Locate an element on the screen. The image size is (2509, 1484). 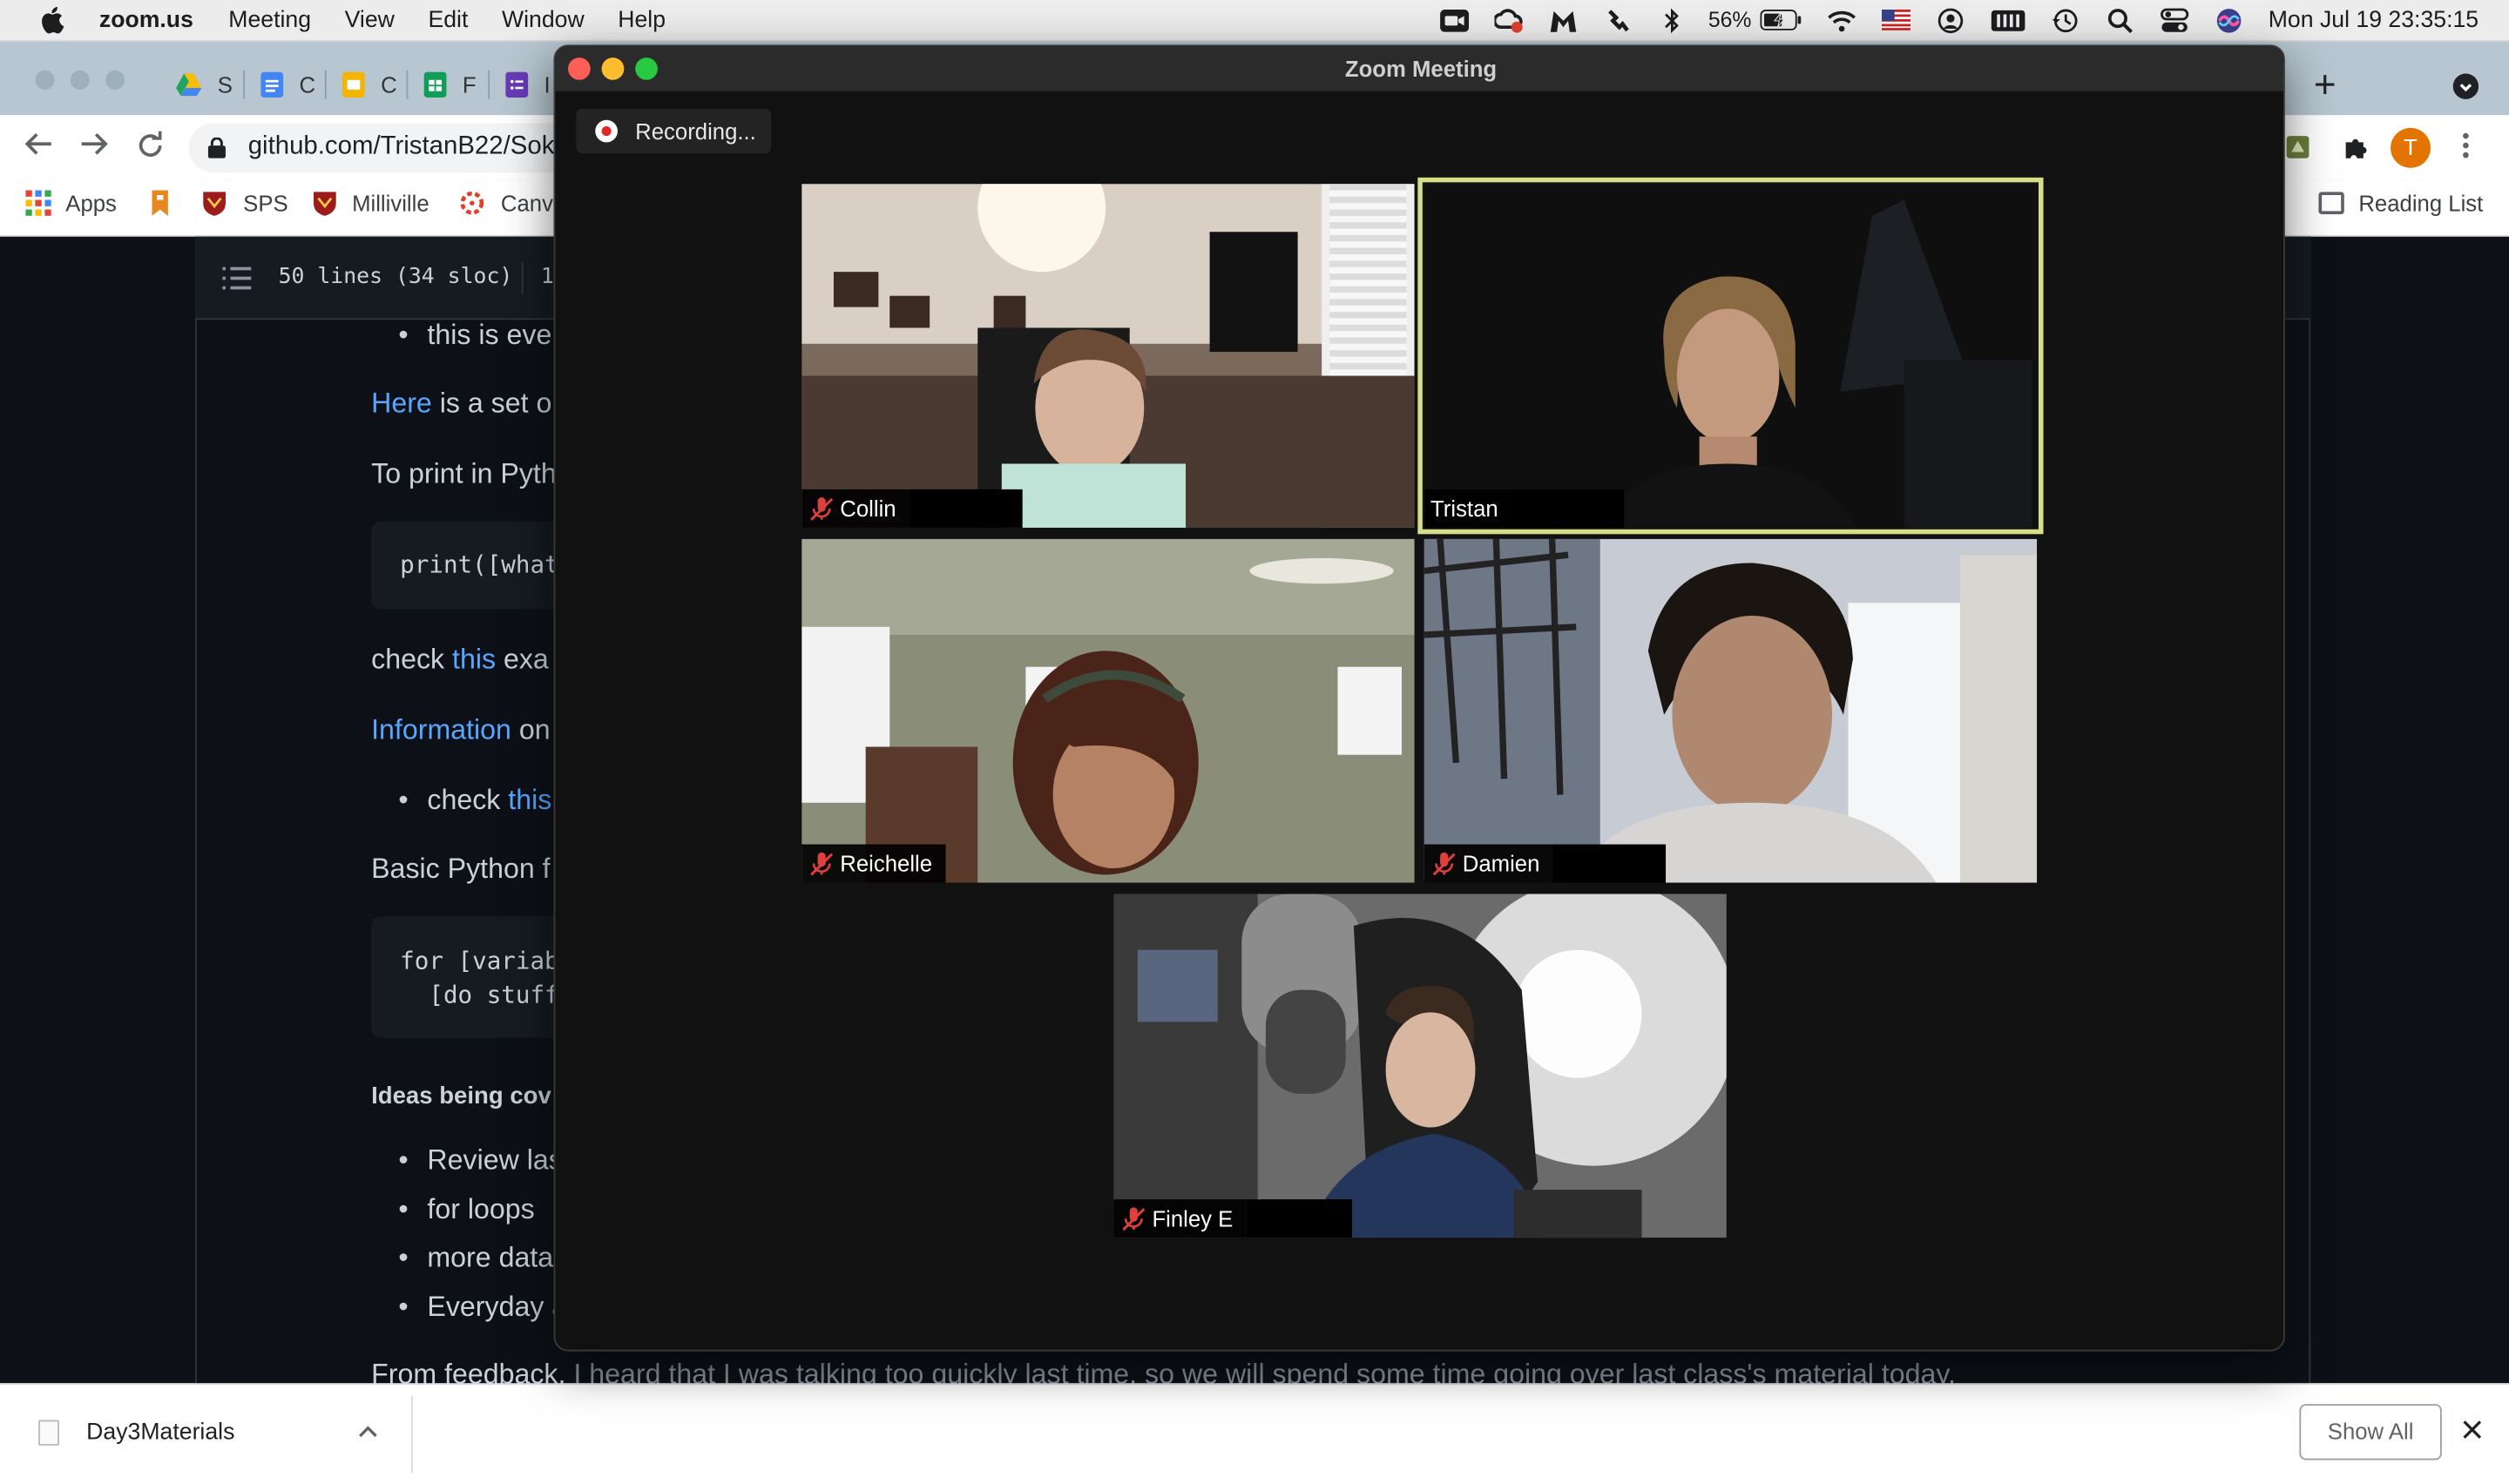
browser-menu-button is located at coordinates (2466, 150).